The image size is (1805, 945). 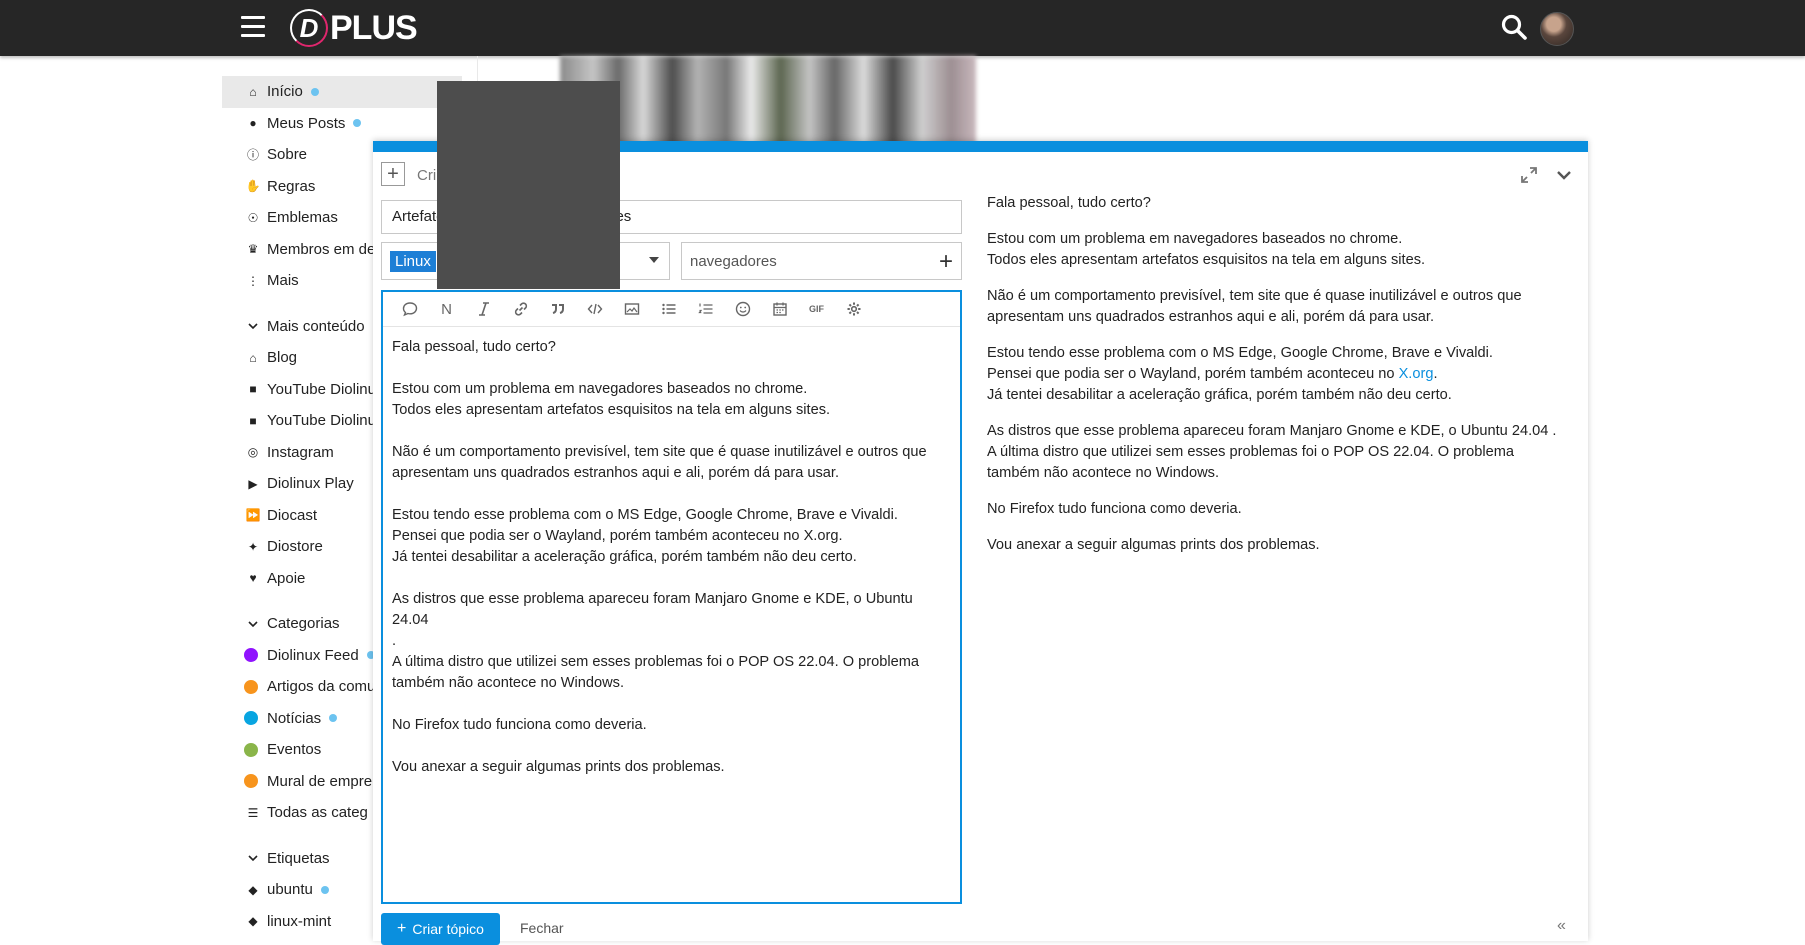 What do you see at coordinates (294, 718) in the screenshot?
I see `nav-label: Notícias` at bounding box center [294, 718].